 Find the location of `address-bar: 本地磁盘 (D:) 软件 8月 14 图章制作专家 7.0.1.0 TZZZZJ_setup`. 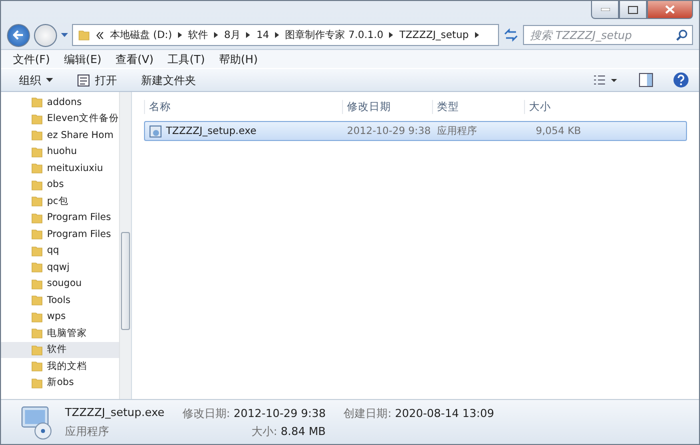

address-bar: 本地磁盘 (D:) 软件 8月 14 图章制作专家 7.0.1.0 TZZZZJ_setup is located at coordinates (285, 35).